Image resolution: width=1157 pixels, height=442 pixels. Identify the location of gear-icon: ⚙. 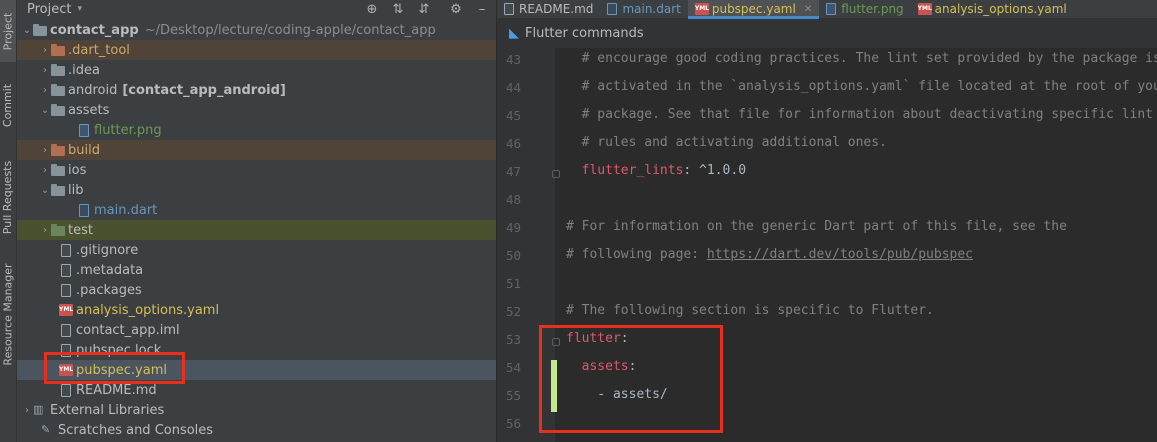
(456, 9).